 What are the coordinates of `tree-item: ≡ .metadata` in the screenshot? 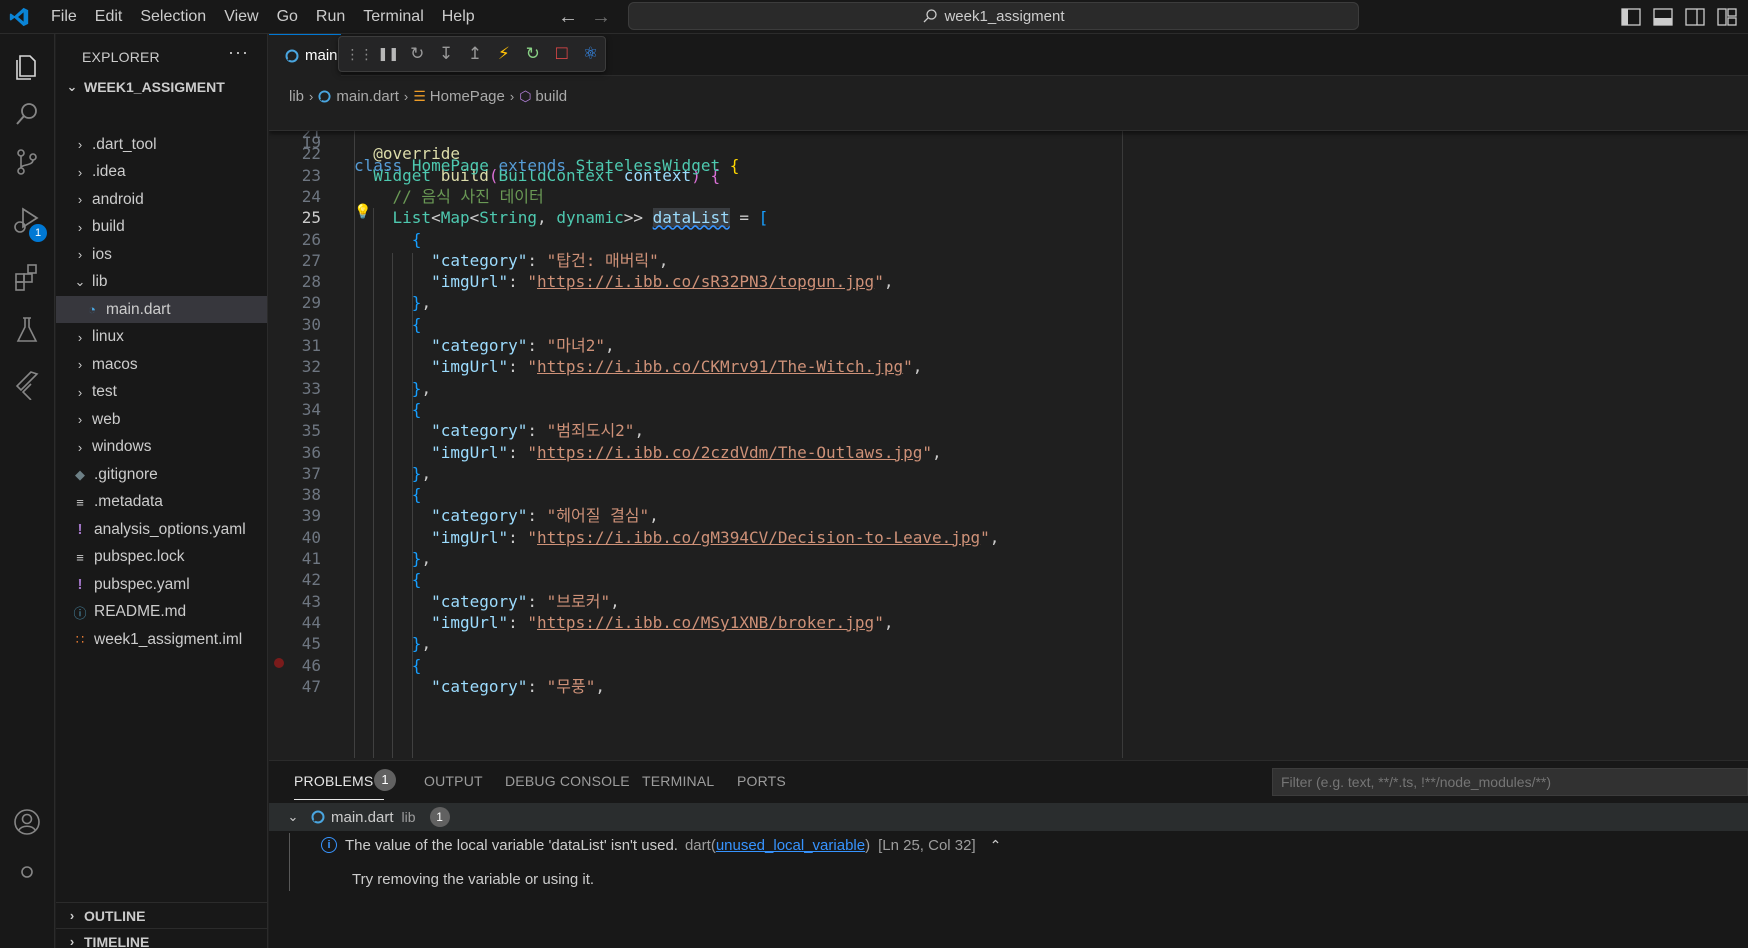 It's located at (161, 502).